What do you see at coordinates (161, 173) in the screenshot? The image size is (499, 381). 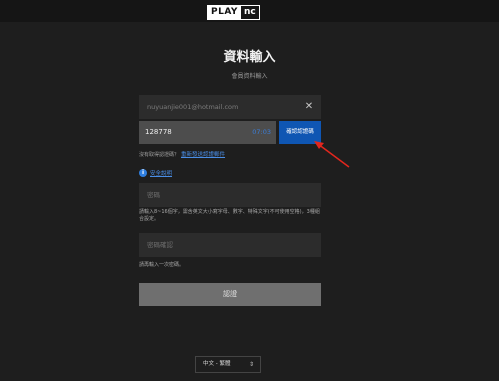 I see `security-info-link: 安全說明` at bounding box center [161, 173].